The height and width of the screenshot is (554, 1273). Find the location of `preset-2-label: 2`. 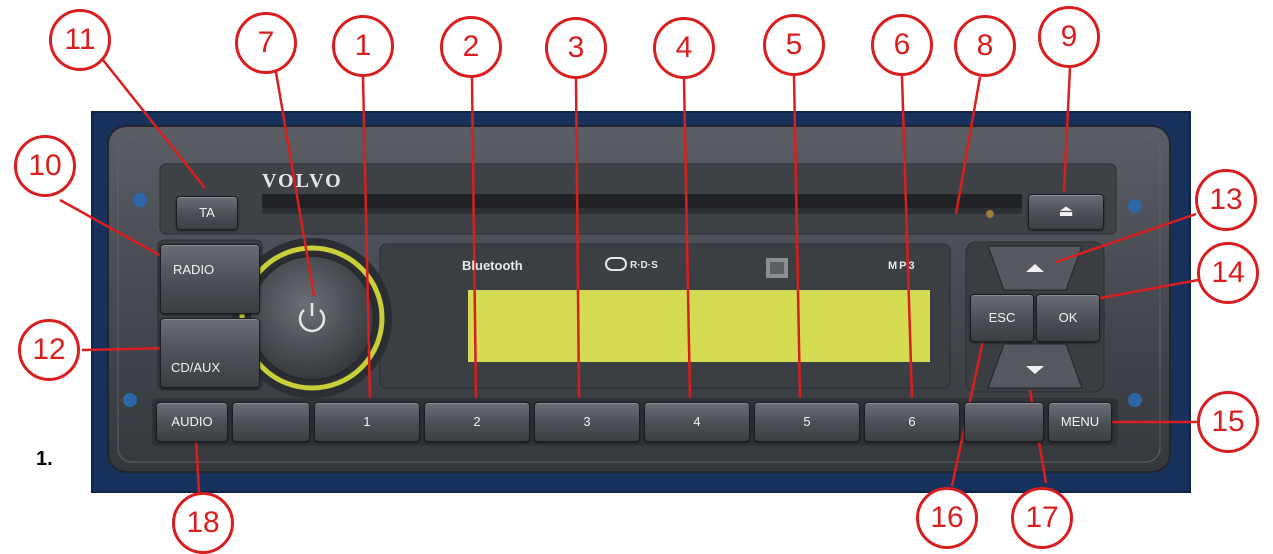

preset-2-label: 2 is located at coordinates (477, 421).